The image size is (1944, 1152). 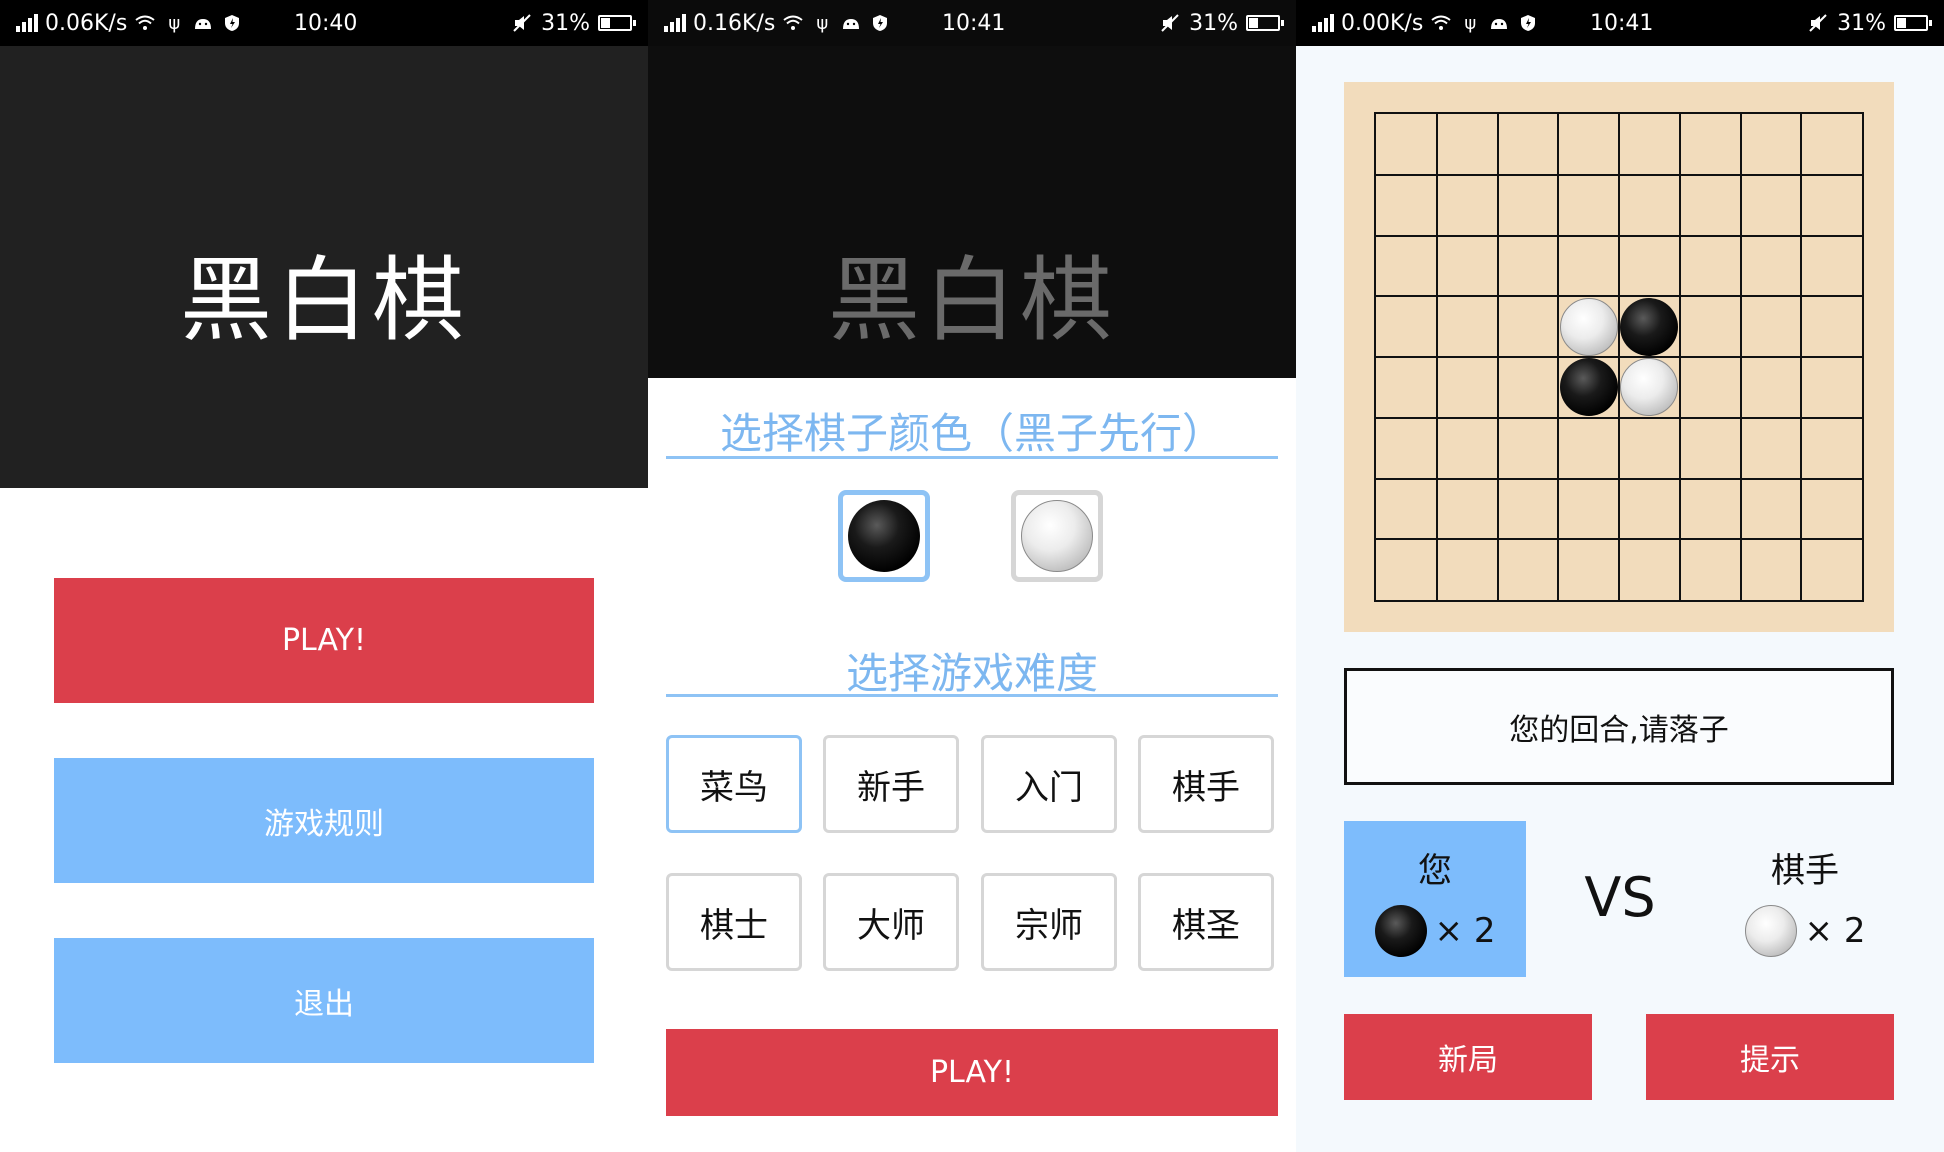 I want to click on black-stone-option, so click(x=884, y=536).